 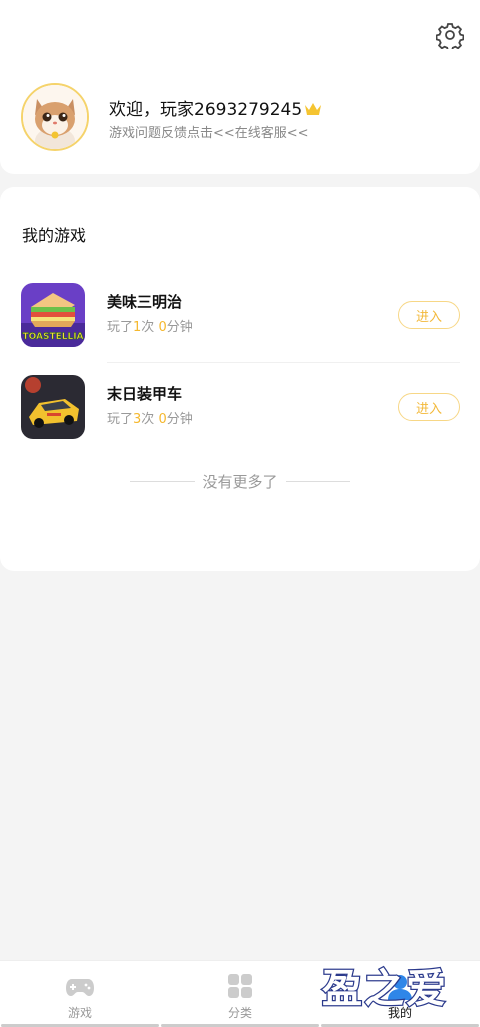 What do you see at coordinates (52, 337) in the screenshot?
I see `sandwich-game-icon-text: TOASTELLIA` at bounding box center [52, 337].